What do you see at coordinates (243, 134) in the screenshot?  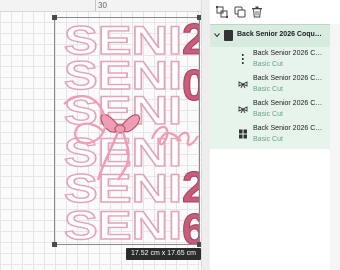 I see `text-block-icon` at bounding box center [243, 134].